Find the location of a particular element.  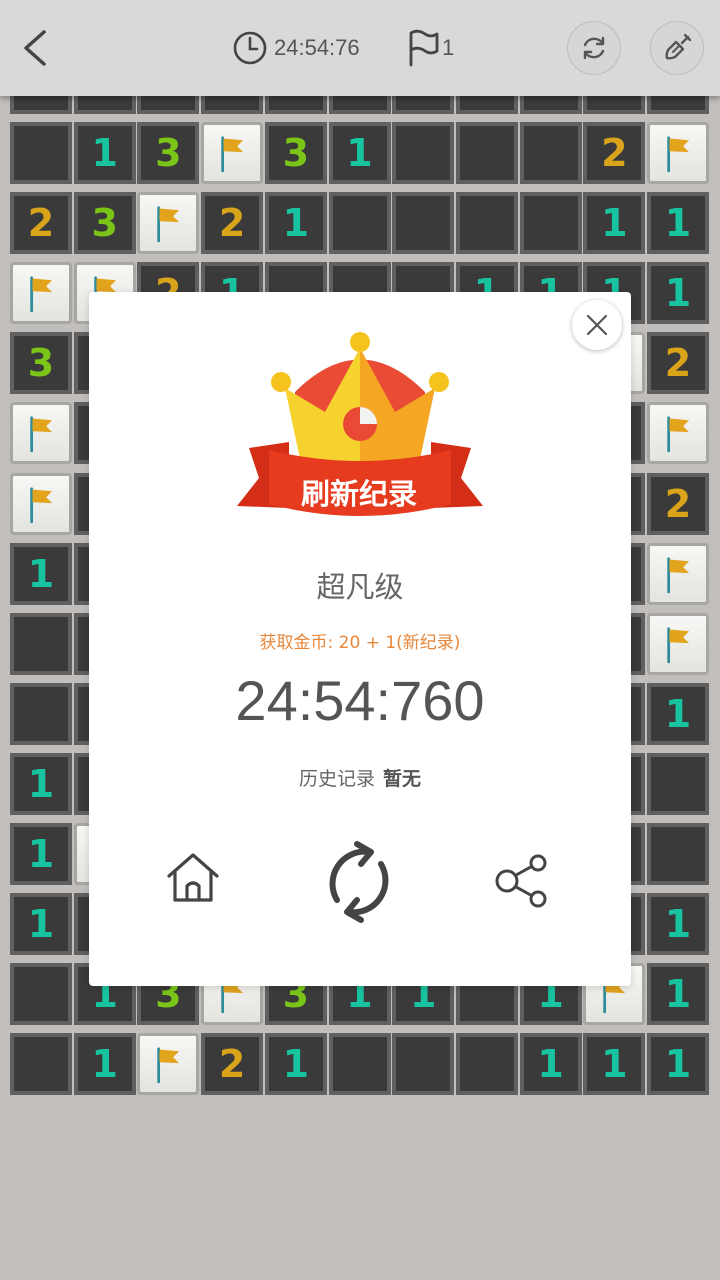

refresh-icon is located at coordinates (594, 48).